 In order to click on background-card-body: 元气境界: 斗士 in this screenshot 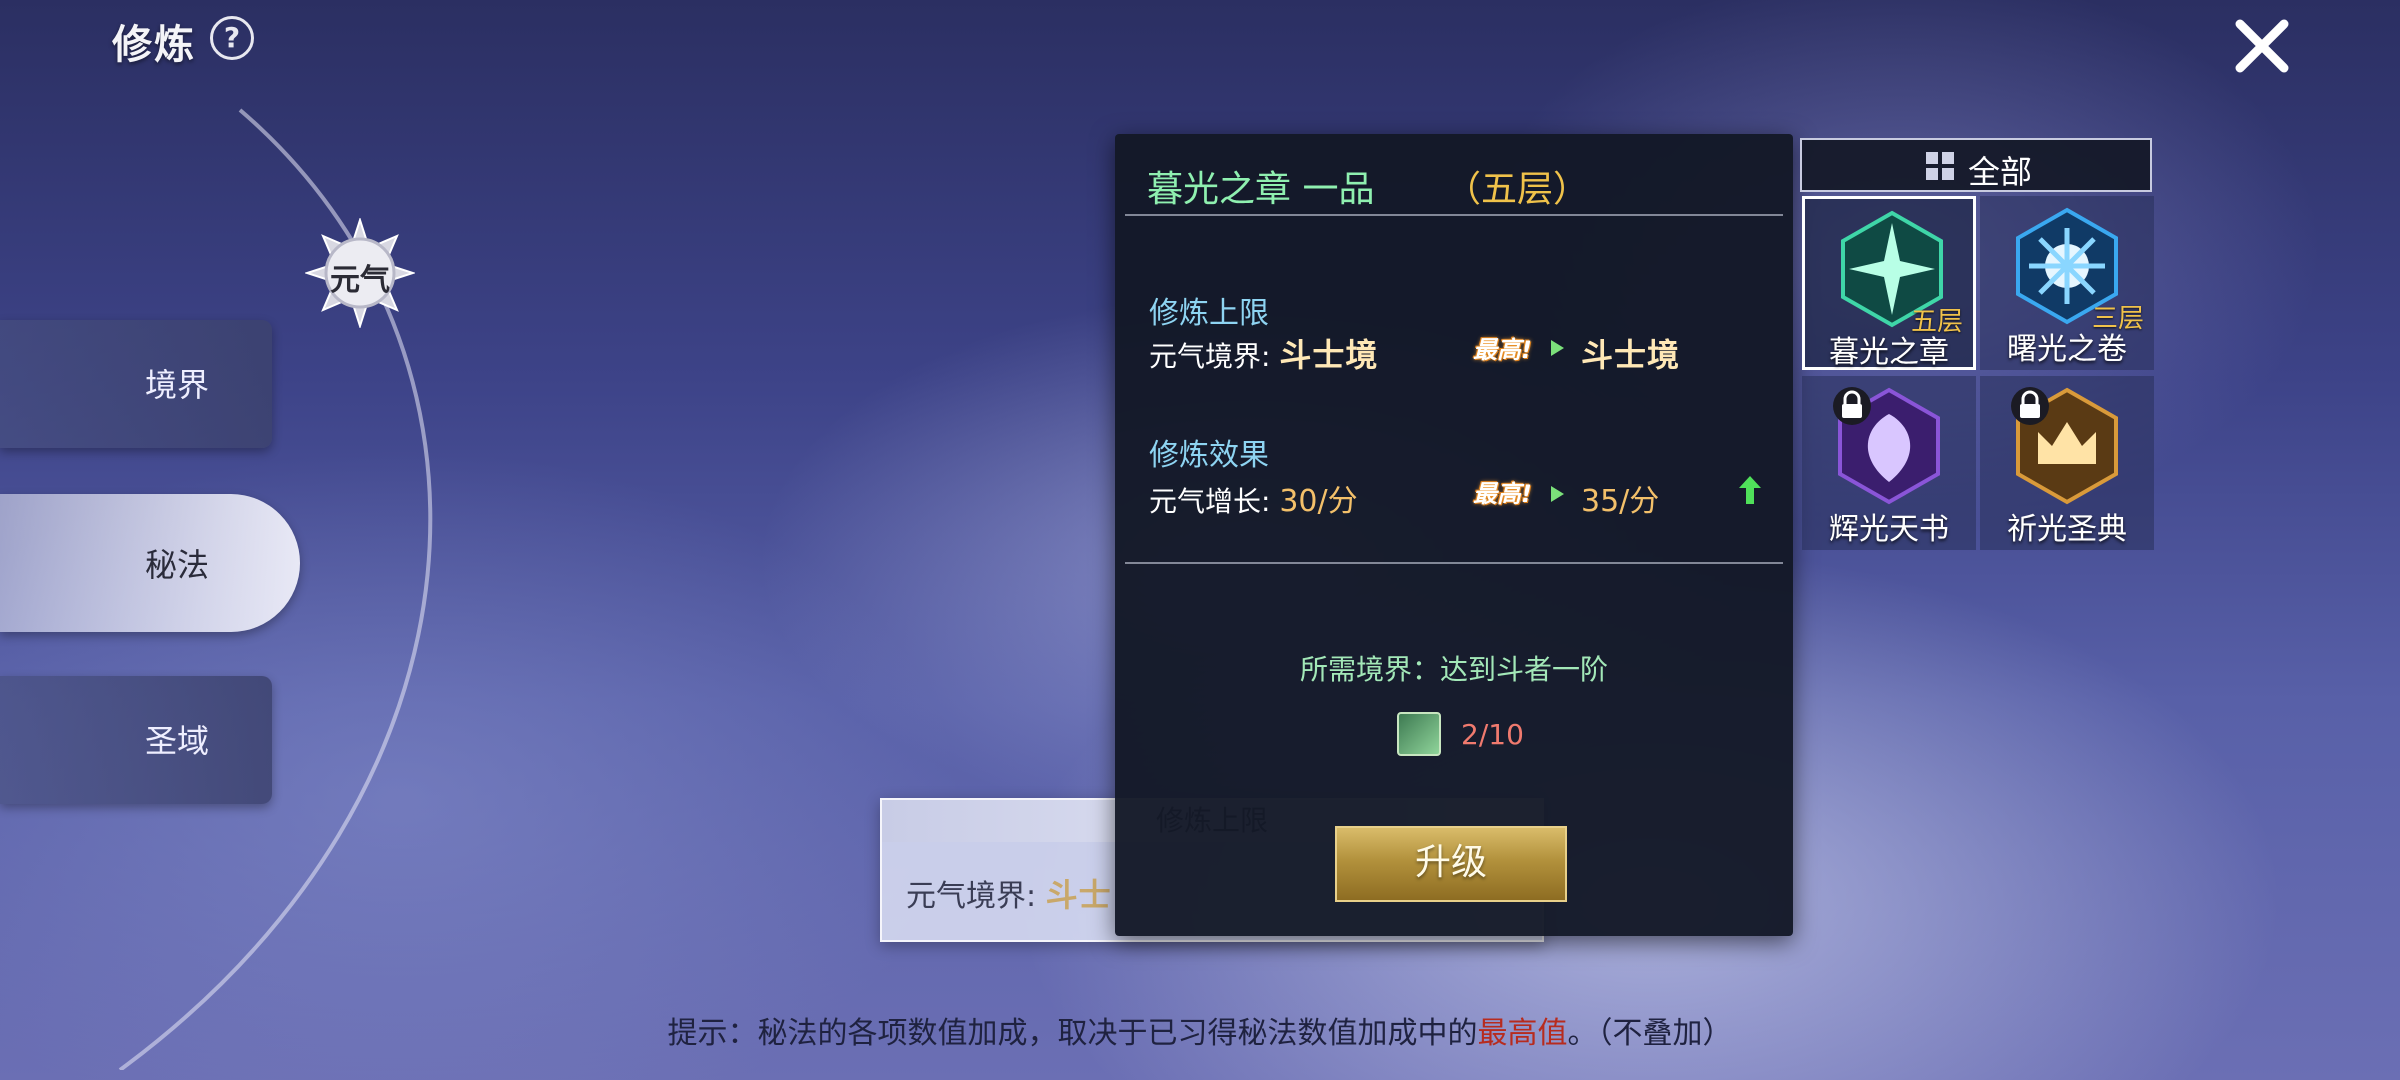, I will do `click(1009, 893)`.